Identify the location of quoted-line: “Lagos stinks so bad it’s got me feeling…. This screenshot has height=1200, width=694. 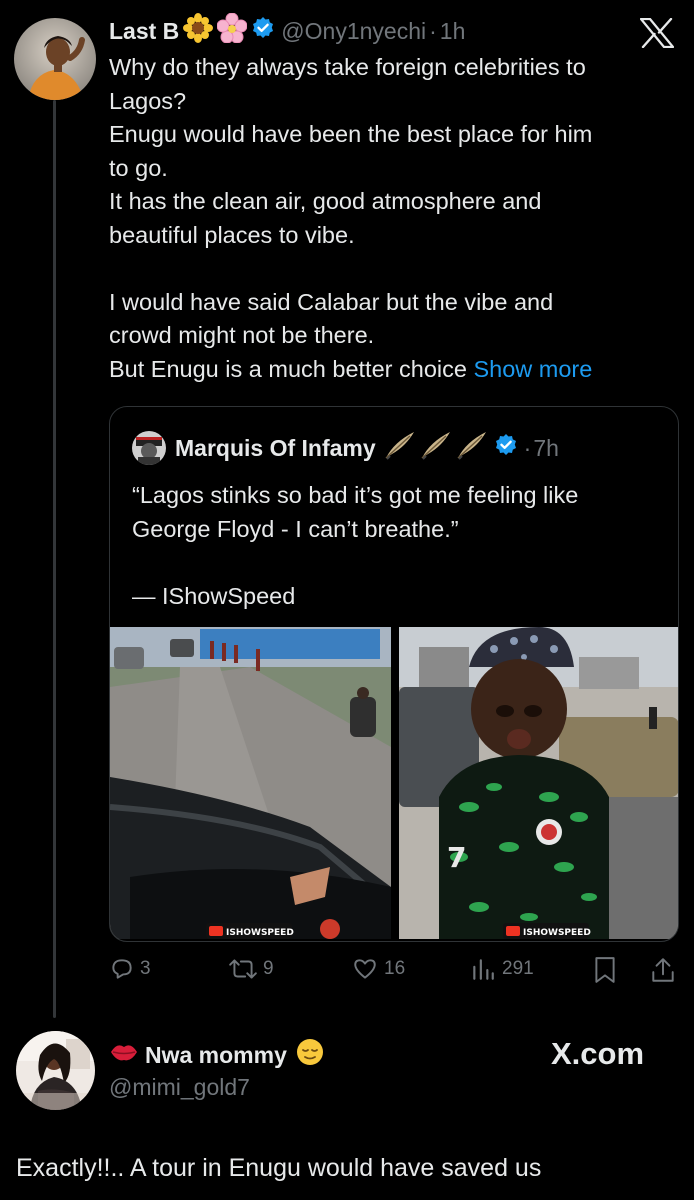
(355, 495).